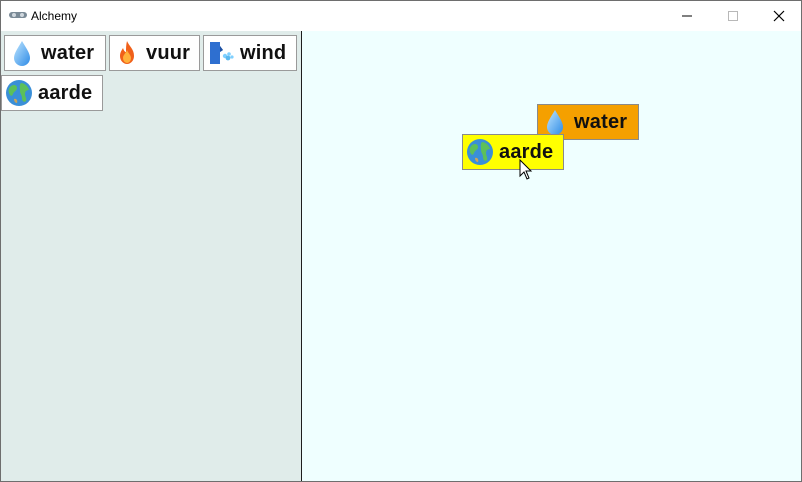 This screenshot has width=802, height=482. I want to click on maximize-button, so click(733, 16).